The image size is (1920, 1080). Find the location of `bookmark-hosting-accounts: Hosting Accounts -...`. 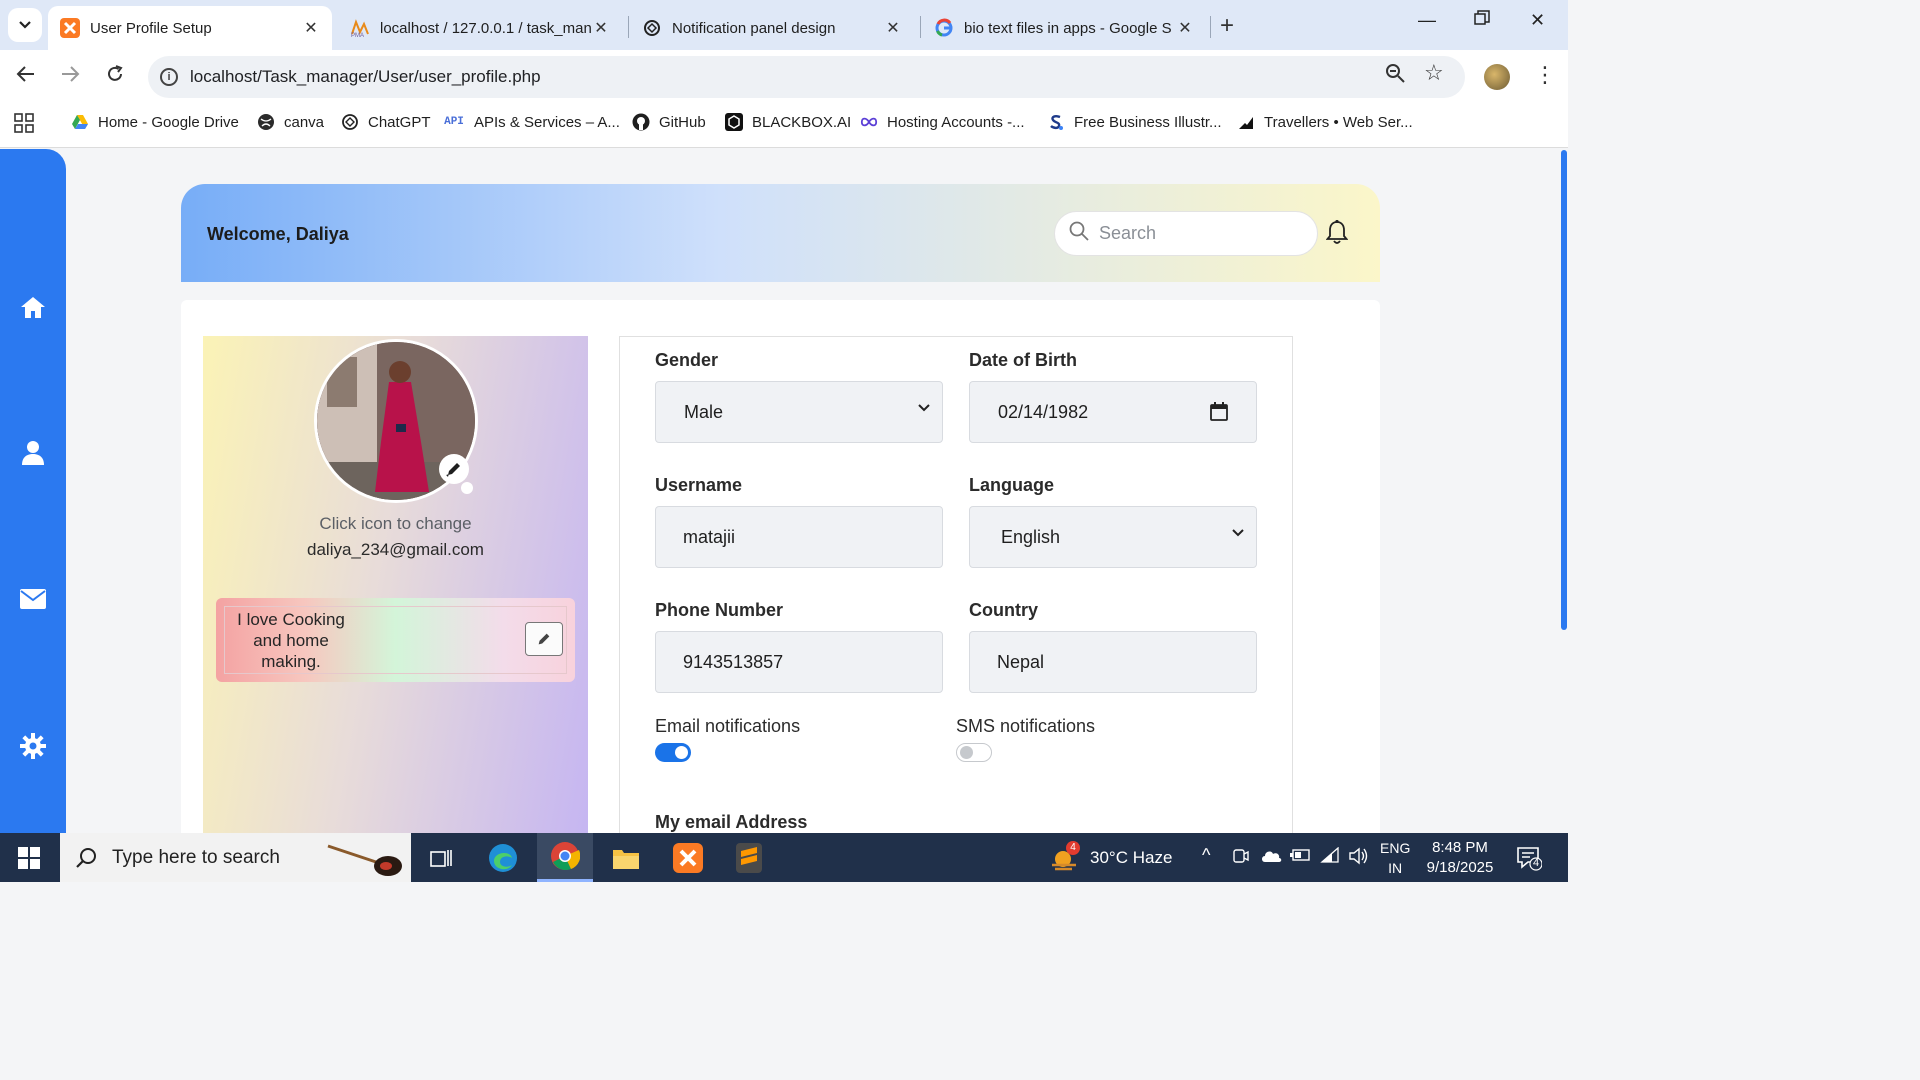

bookmark-hosting-accounts: Hosting Accounts -... is located at coordinates (942, 122).